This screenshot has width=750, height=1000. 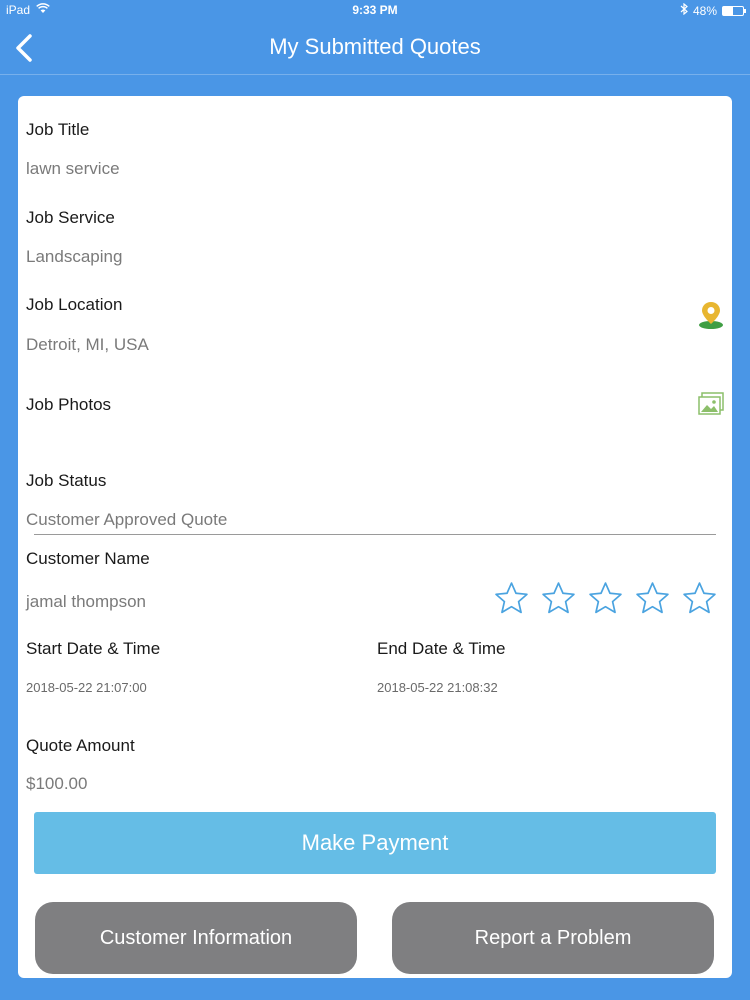 What do you see at coordinates (70, 217) in the screenshot?
I see `job-service-label: Job Service` at bounding box center [70, 217].